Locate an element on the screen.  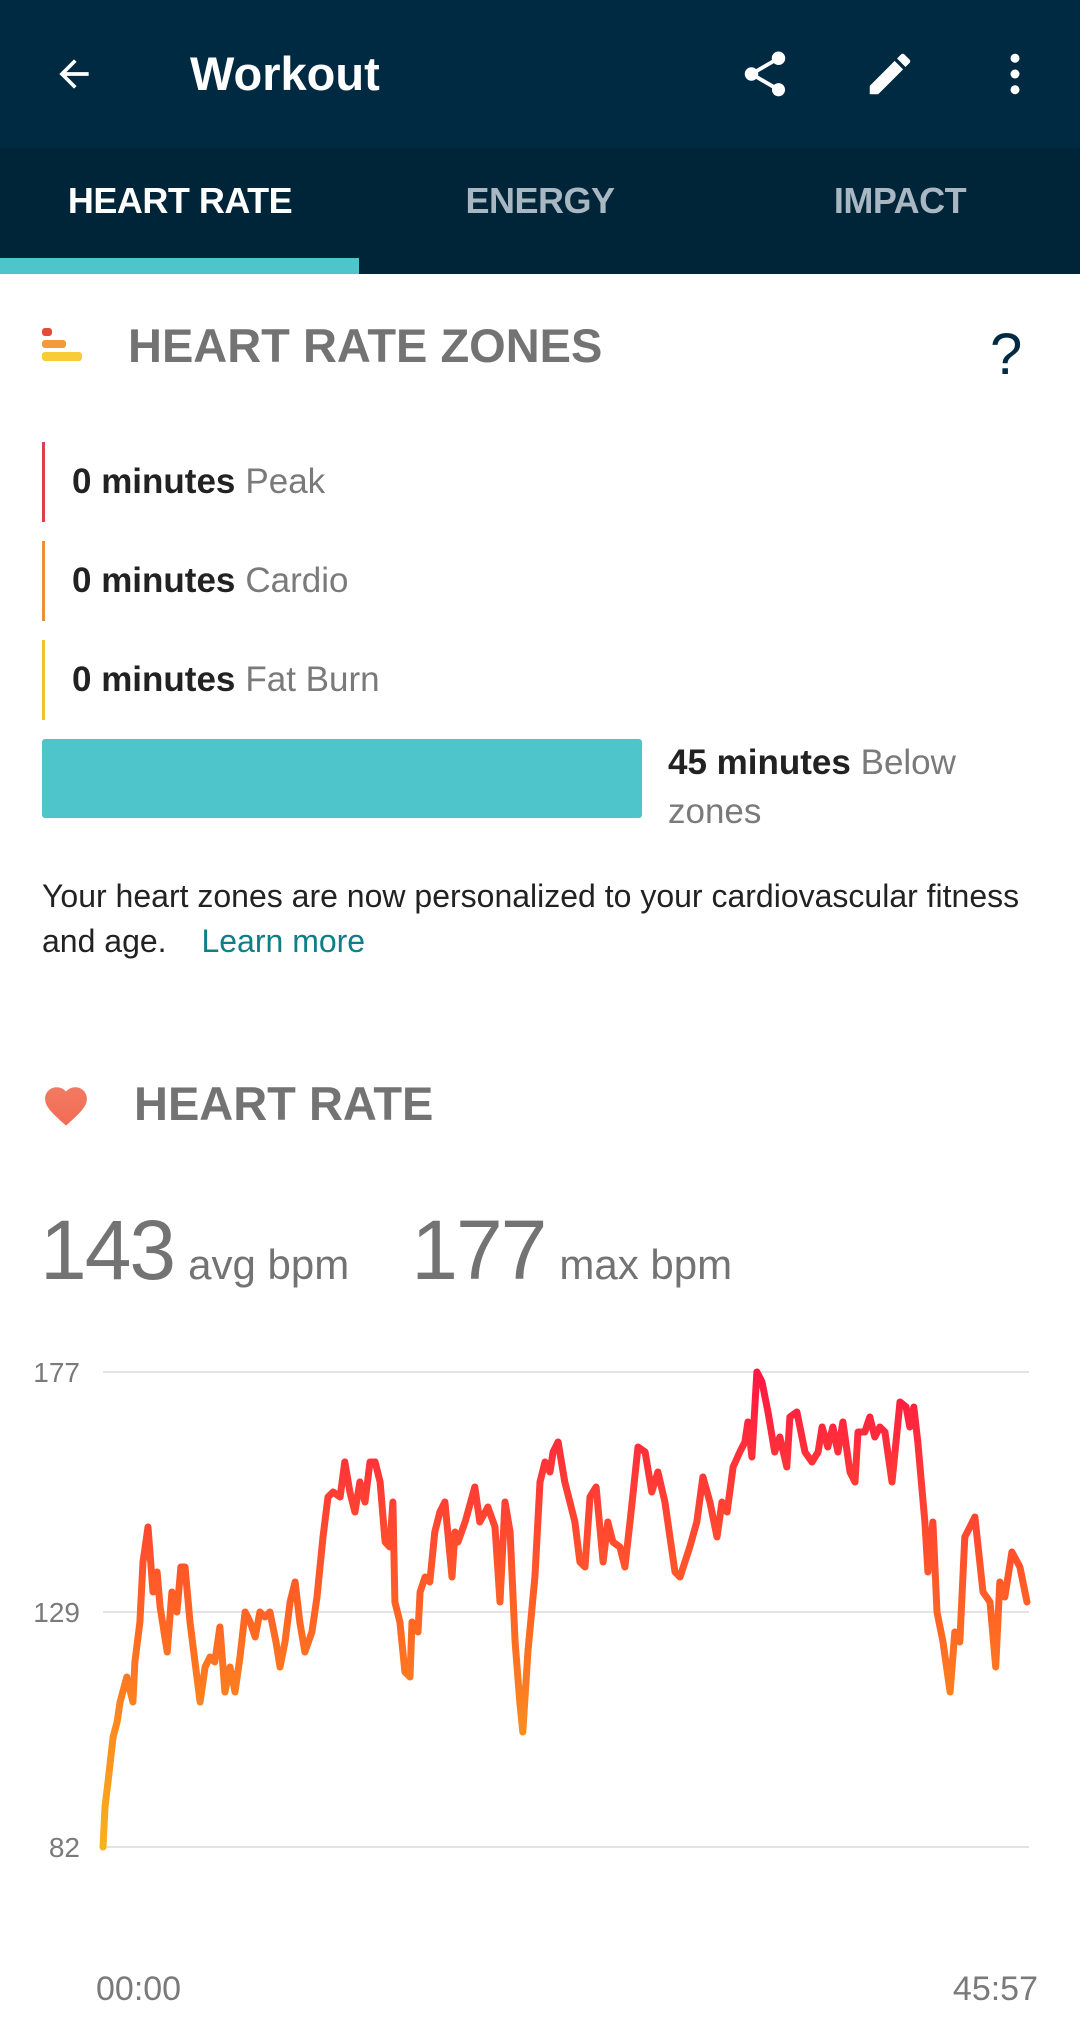
back-button is located at coordinates (74, 74).